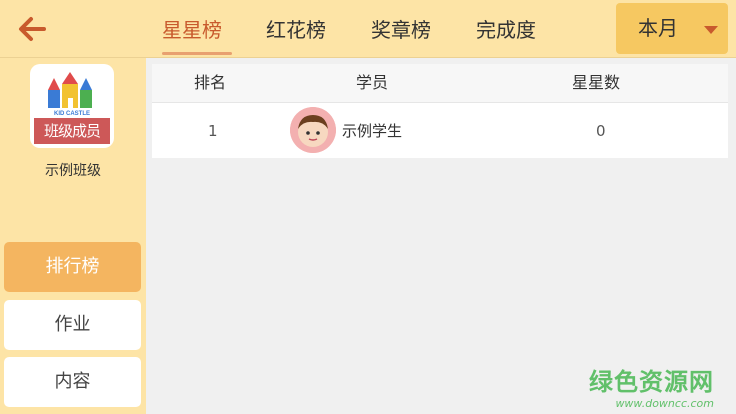 This screenshot has width=736, height=414. I want to click on tab-star-ranking: 星星榜, so click(192, 29).